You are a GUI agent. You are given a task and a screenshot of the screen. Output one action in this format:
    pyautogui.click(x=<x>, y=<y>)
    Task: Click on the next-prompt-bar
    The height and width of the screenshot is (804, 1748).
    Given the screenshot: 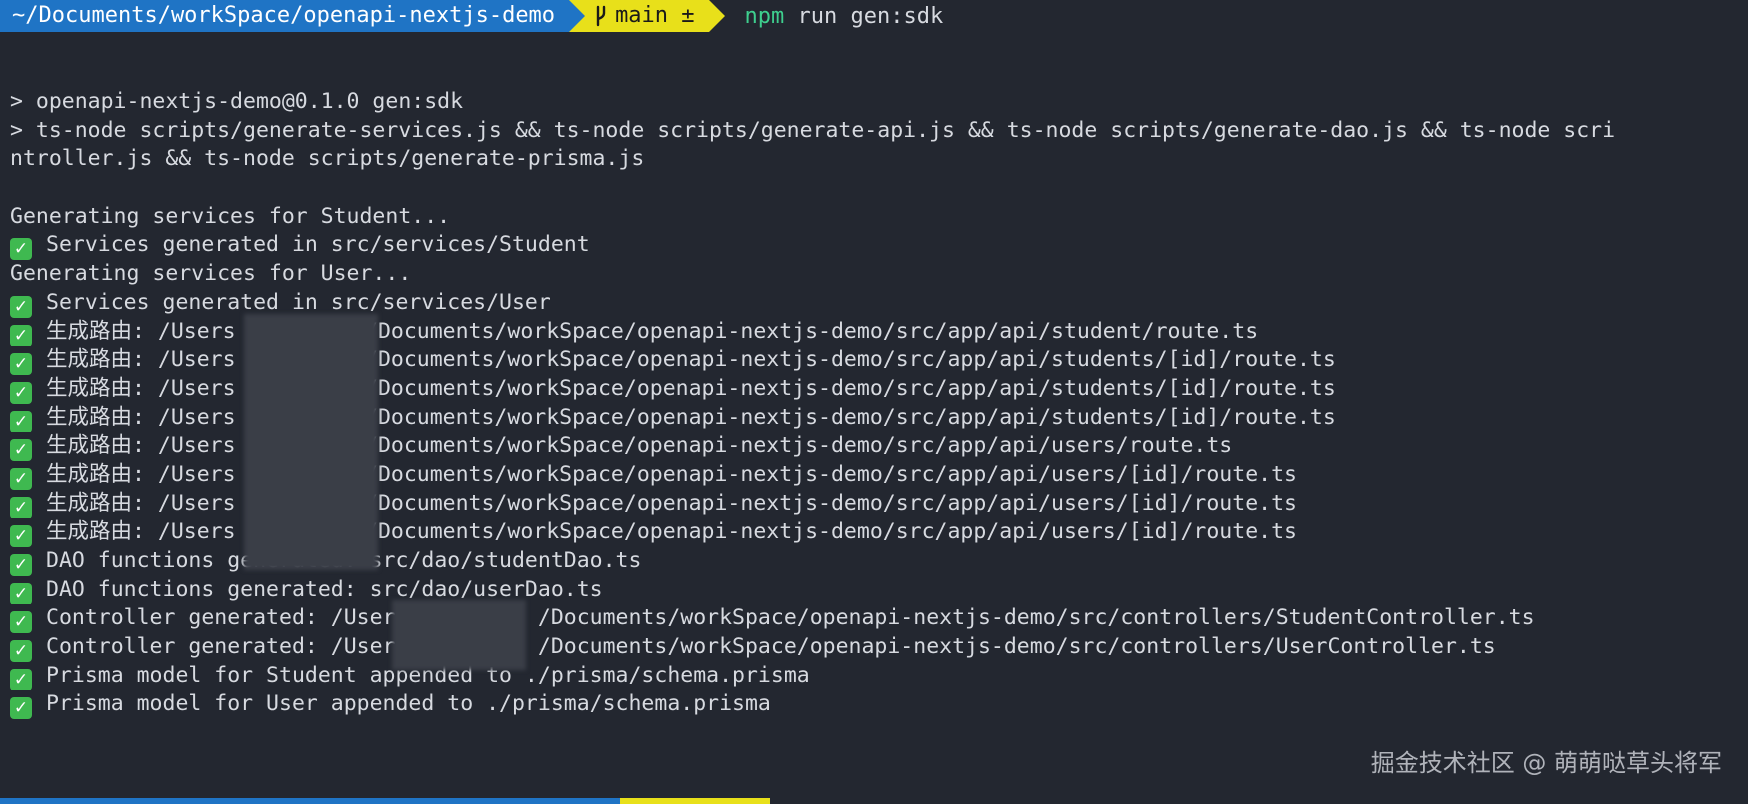 What is the action you would take?
    pyautogui.click(x=385, y=801)
    